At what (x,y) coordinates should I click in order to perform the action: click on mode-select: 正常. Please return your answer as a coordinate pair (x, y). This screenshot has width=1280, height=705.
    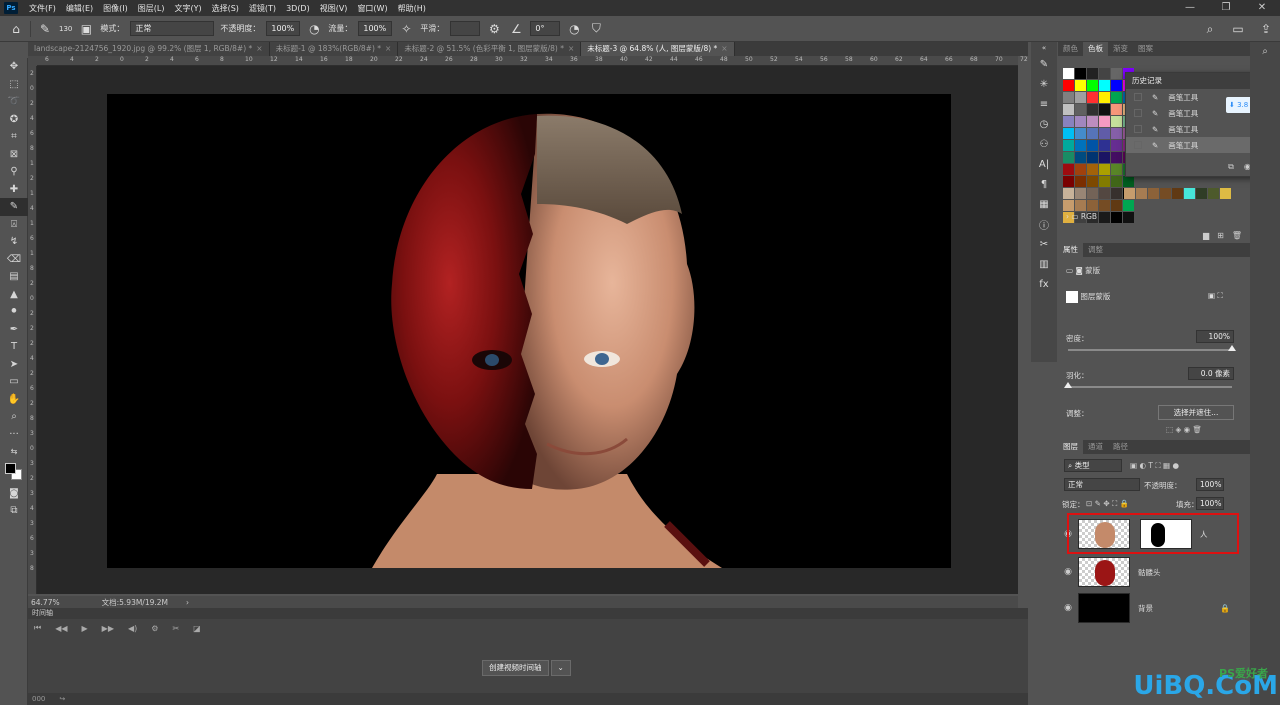
    Looking at the image, I should click on (172, 28).